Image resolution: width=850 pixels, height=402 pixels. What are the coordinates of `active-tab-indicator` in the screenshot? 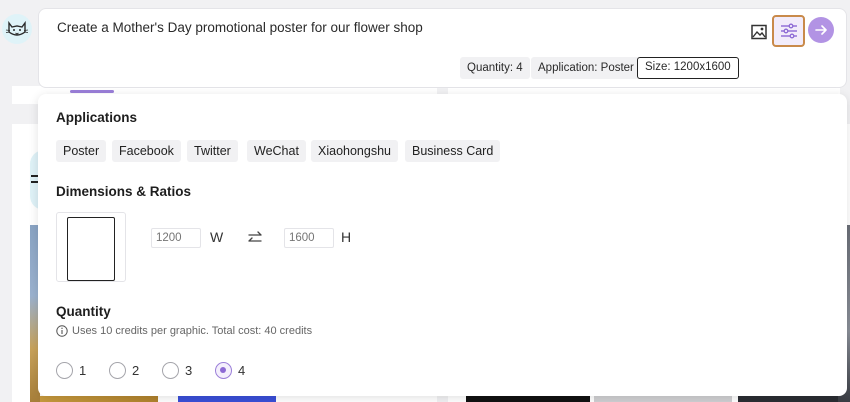 It's located at (92, 91).